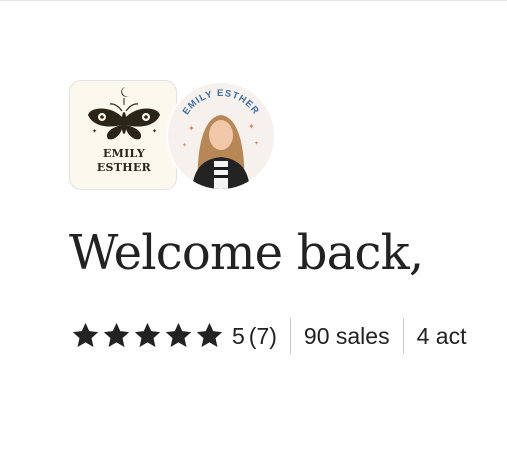  What do you see at coordinates (238, 335) in the screenshot?
I see `rating-value: 5` at bounding box center [238, 335].